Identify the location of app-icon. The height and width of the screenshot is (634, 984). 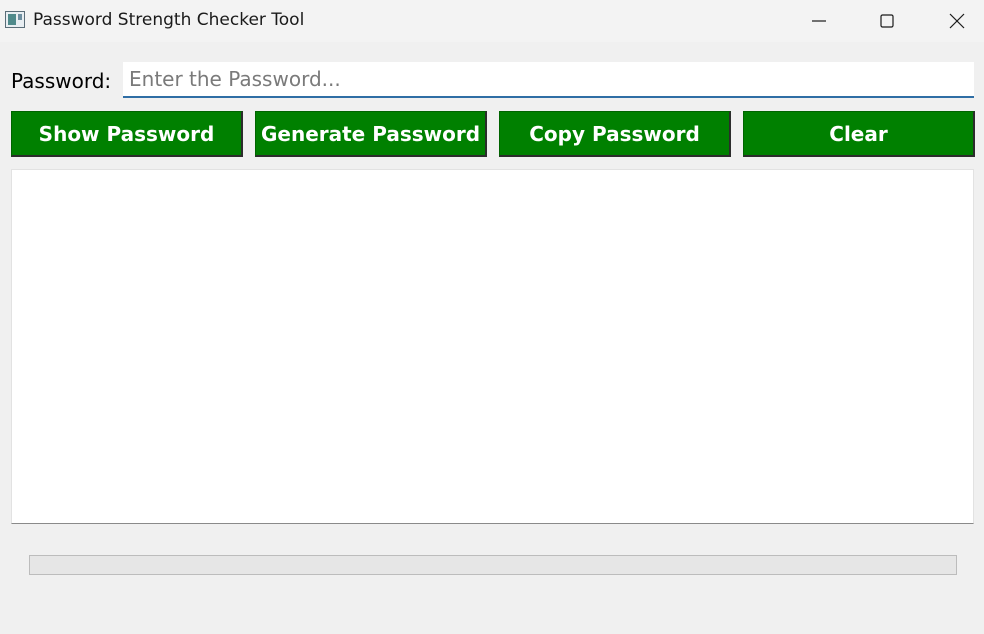
(15, 19).